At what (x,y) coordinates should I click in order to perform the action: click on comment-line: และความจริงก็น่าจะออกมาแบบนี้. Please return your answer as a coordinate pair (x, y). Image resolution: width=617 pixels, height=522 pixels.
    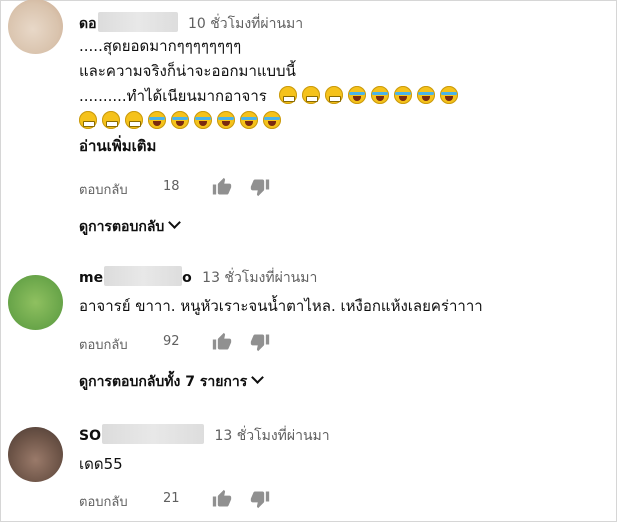
    Looking at the image, I should click on (187, 71).